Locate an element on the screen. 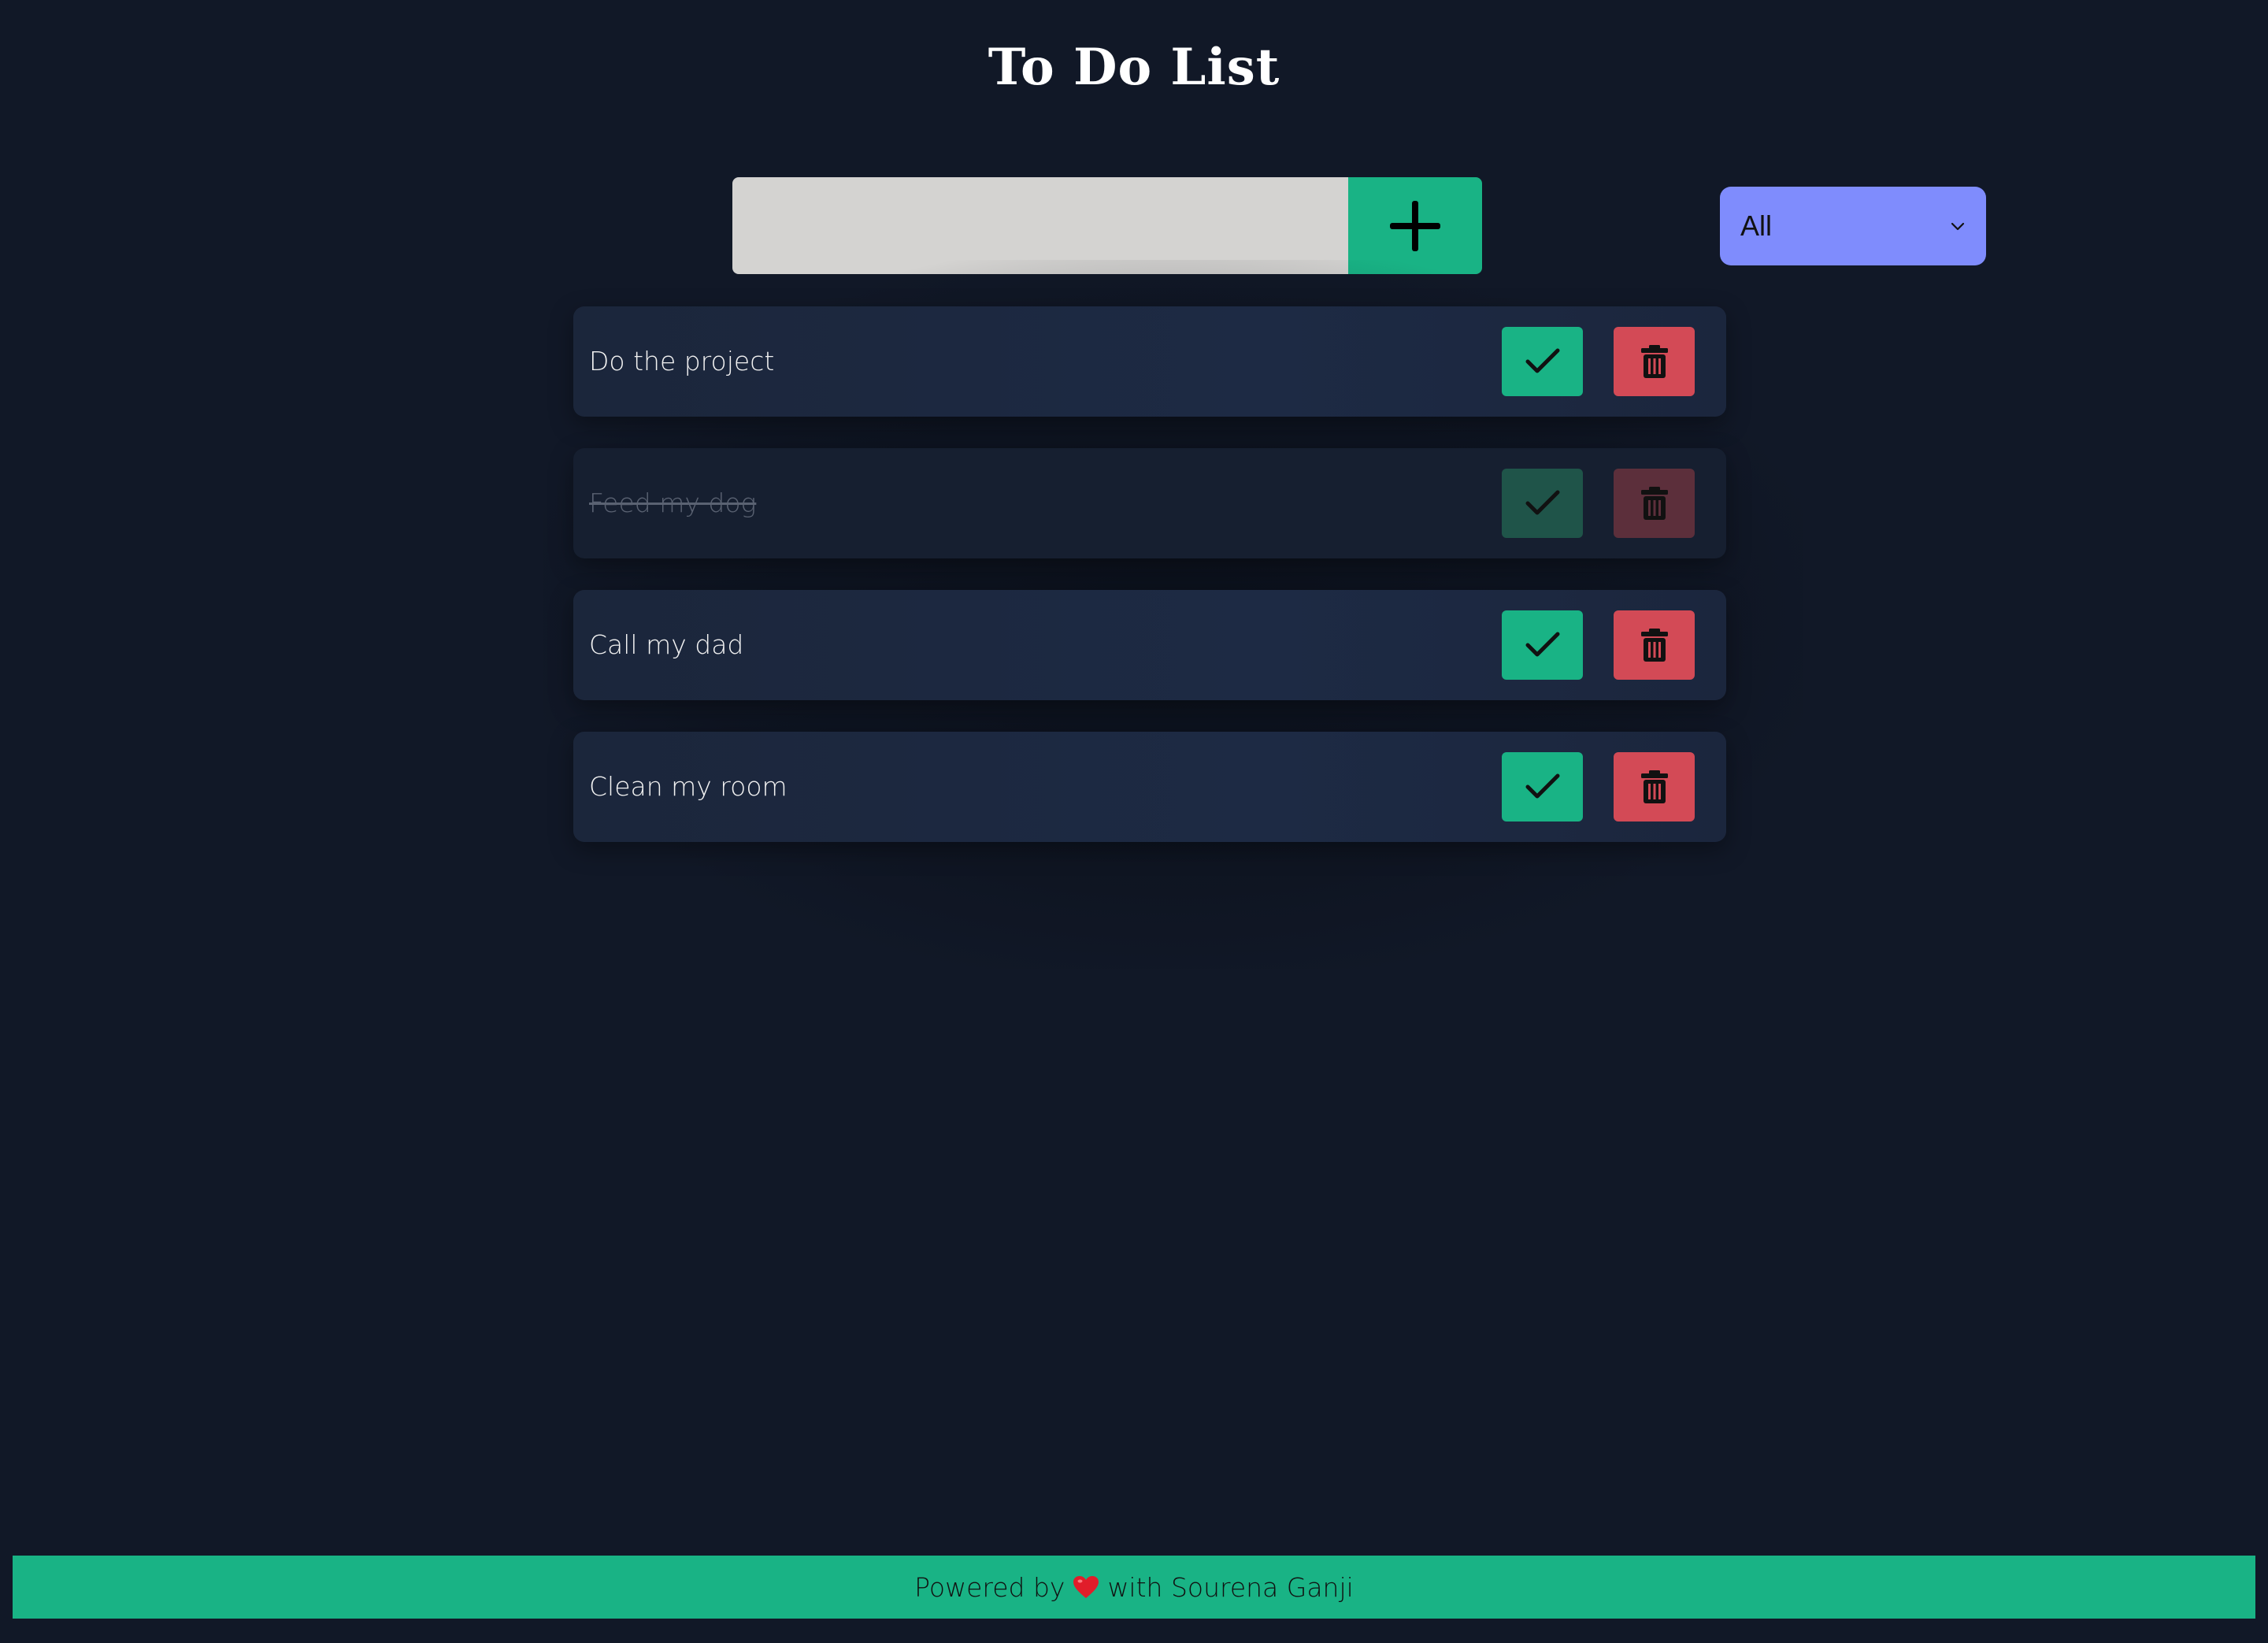 Image resolution: width=2268 pixels, height=1643 pixels. footer: Powered by with Sourena Ganji is located at coordinates (1134, 1587).